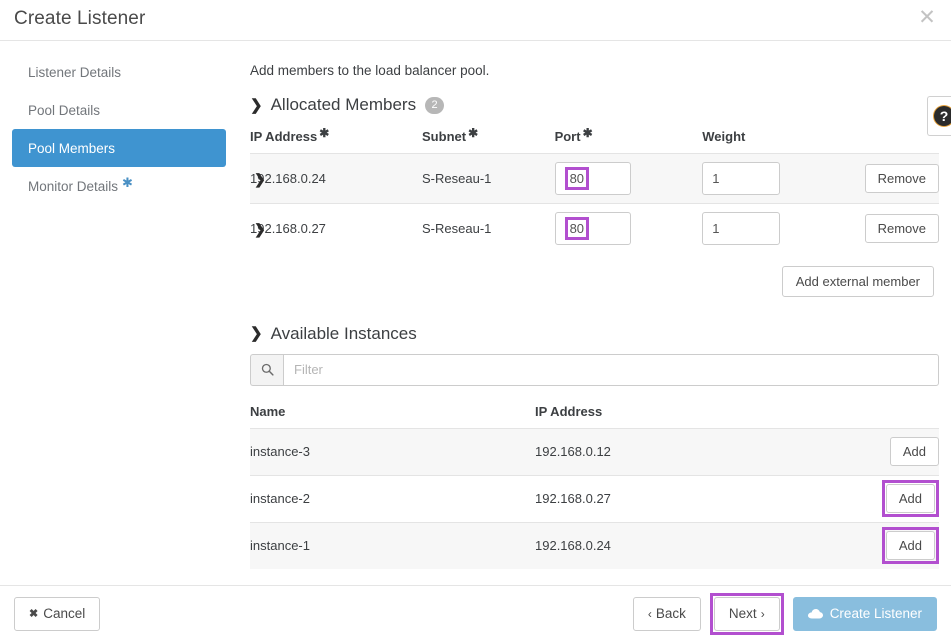  Describe the element at coordinates (343, 333) in the screenshot. I see `section-title: Available Instances` at that location.